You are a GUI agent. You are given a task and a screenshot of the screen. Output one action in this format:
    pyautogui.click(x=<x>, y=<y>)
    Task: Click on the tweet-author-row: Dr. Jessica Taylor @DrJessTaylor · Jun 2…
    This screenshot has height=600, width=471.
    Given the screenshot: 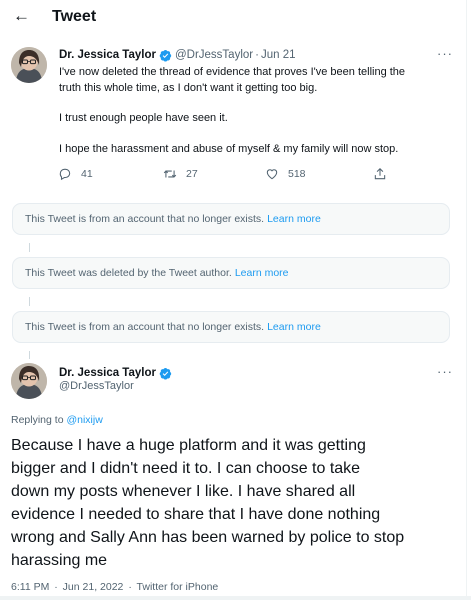 What is the action you would take?
    pyautogui.click(x=177, y=55)
    